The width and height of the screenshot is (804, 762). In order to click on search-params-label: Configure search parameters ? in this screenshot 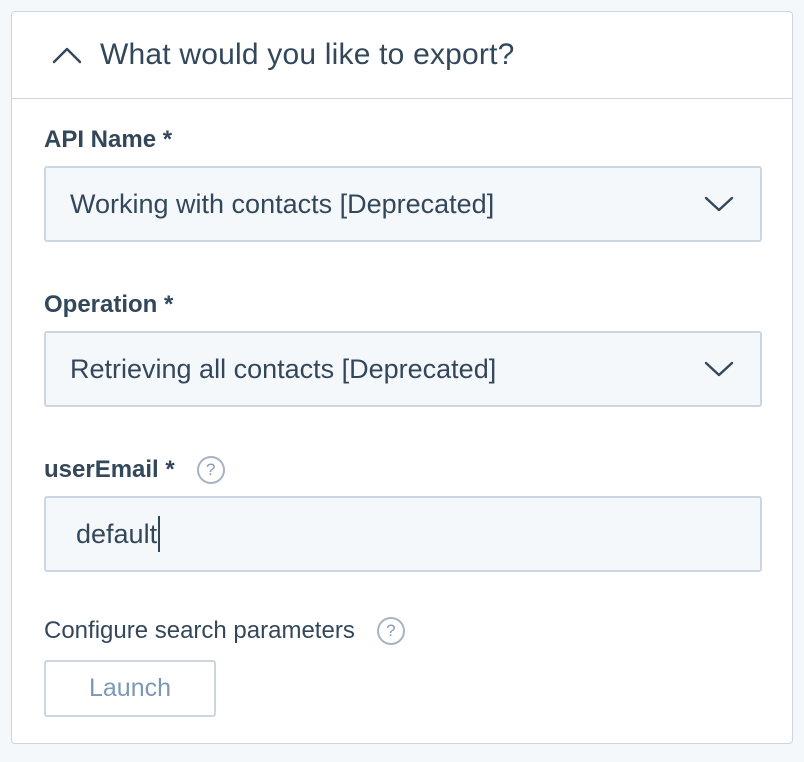, I will do `click(402, 631)`.